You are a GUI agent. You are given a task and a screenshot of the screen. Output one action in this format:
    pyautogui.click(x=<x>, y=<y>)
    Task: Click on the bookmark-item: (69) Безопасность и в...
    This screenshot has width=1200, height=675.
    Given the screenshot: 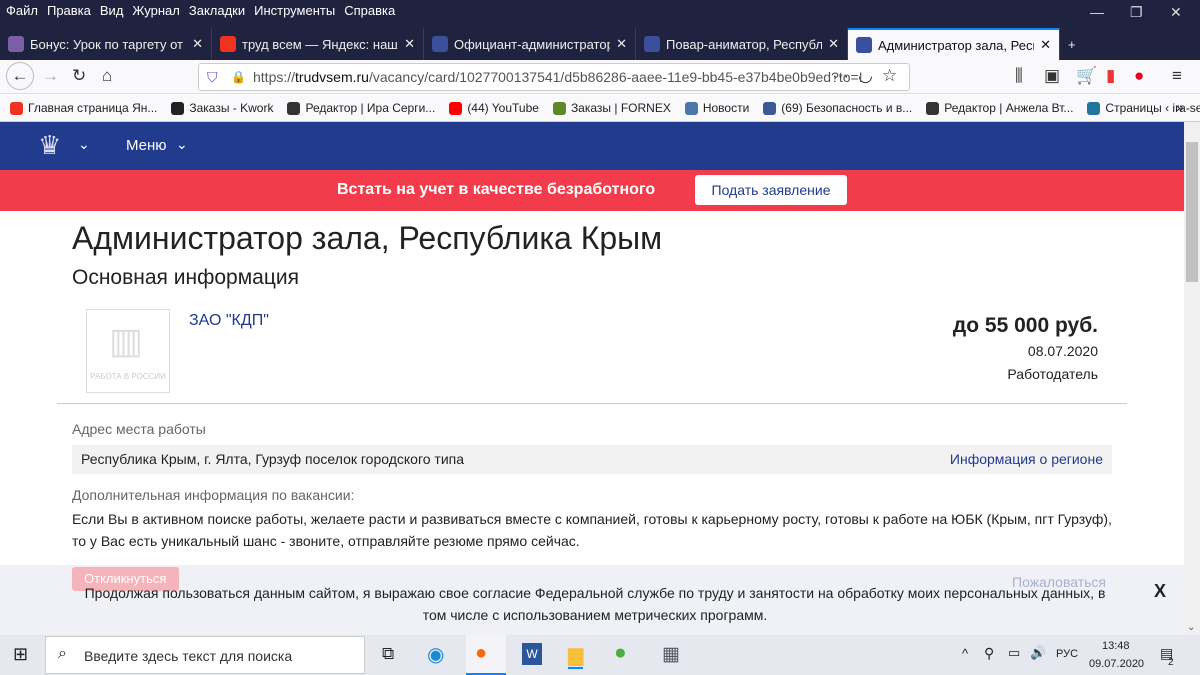 What is the action you would take?
    pyautogui.click(x=837, y=108)
    